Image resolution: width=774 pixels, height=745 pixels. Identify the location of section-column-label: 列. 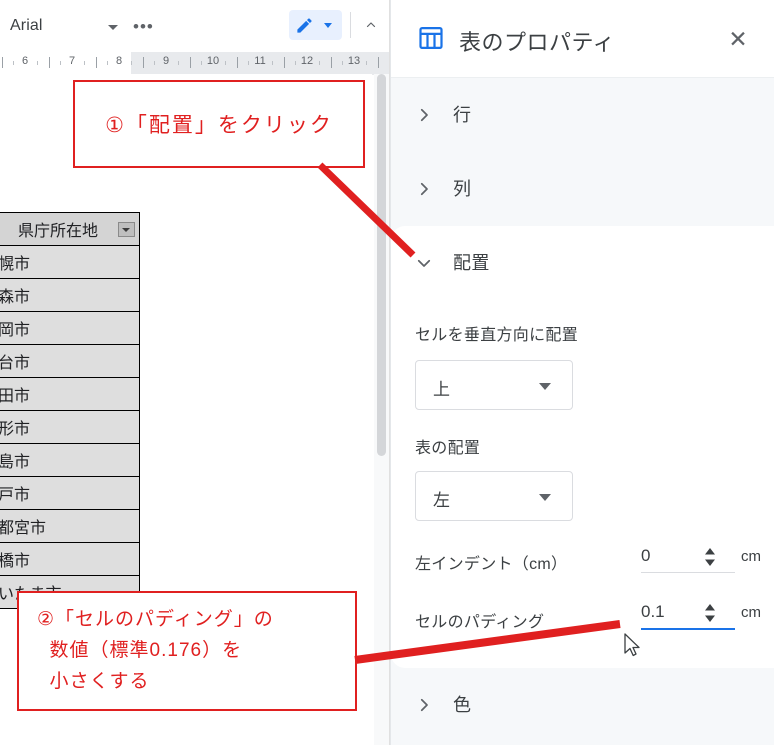
(462, 189).